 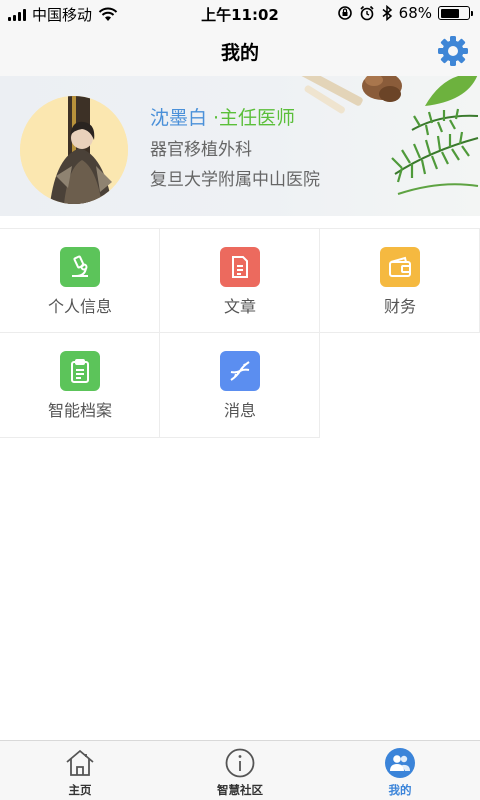 I want to click on clipboard-icon, so click(x=80, y=371).